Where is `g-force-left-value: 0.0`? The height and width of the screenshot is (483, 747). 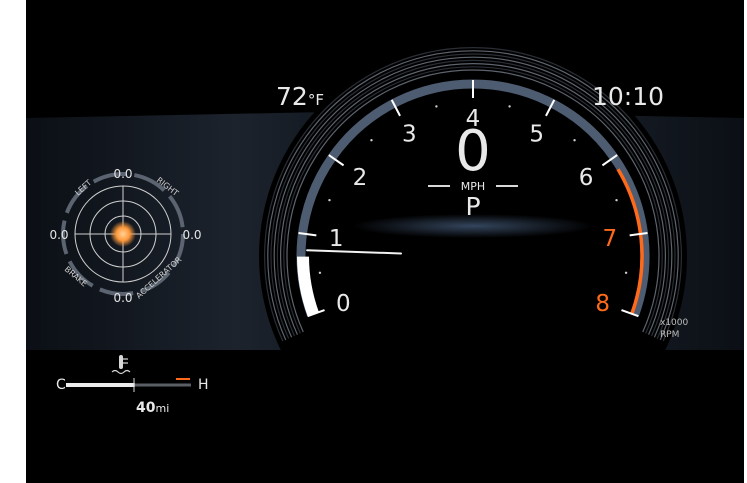
g-force-left-value: 0.0 is located at coordinates (58, 235).